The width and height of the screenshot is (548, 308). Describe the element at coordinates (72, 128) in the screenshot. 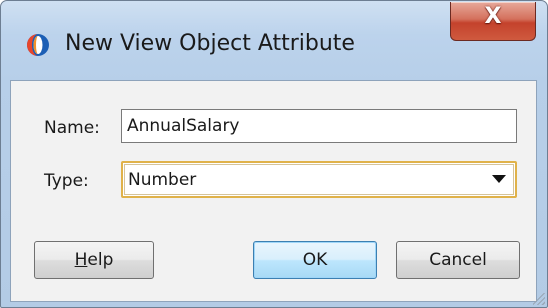

I see `name-label: Name:` at that location.